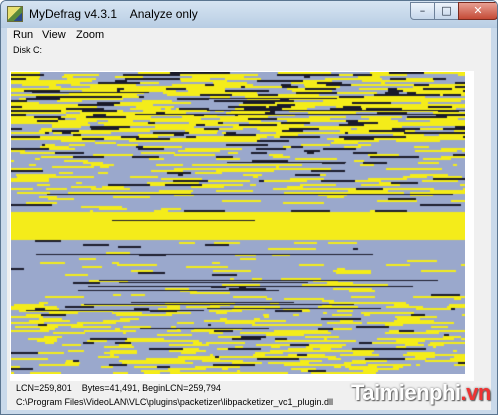  I want to click on menu-run: Run, so click(23, 35).